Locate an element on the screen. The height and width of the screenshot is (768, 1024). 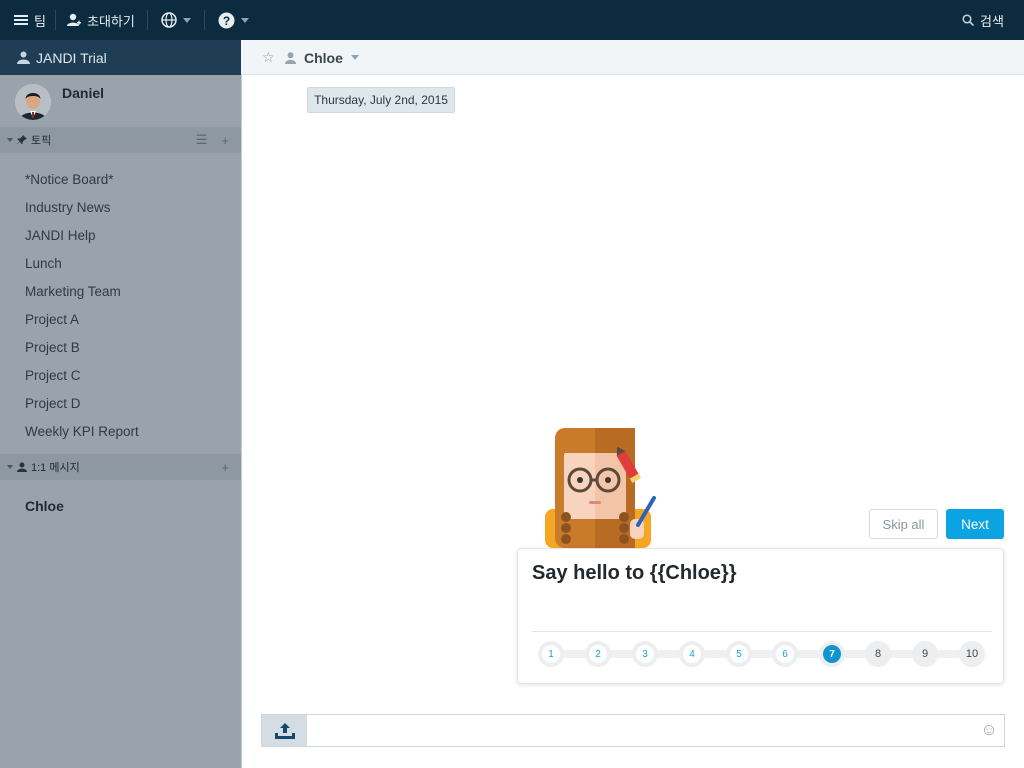
topic-item: Project B is located at coordinates (120, 347).